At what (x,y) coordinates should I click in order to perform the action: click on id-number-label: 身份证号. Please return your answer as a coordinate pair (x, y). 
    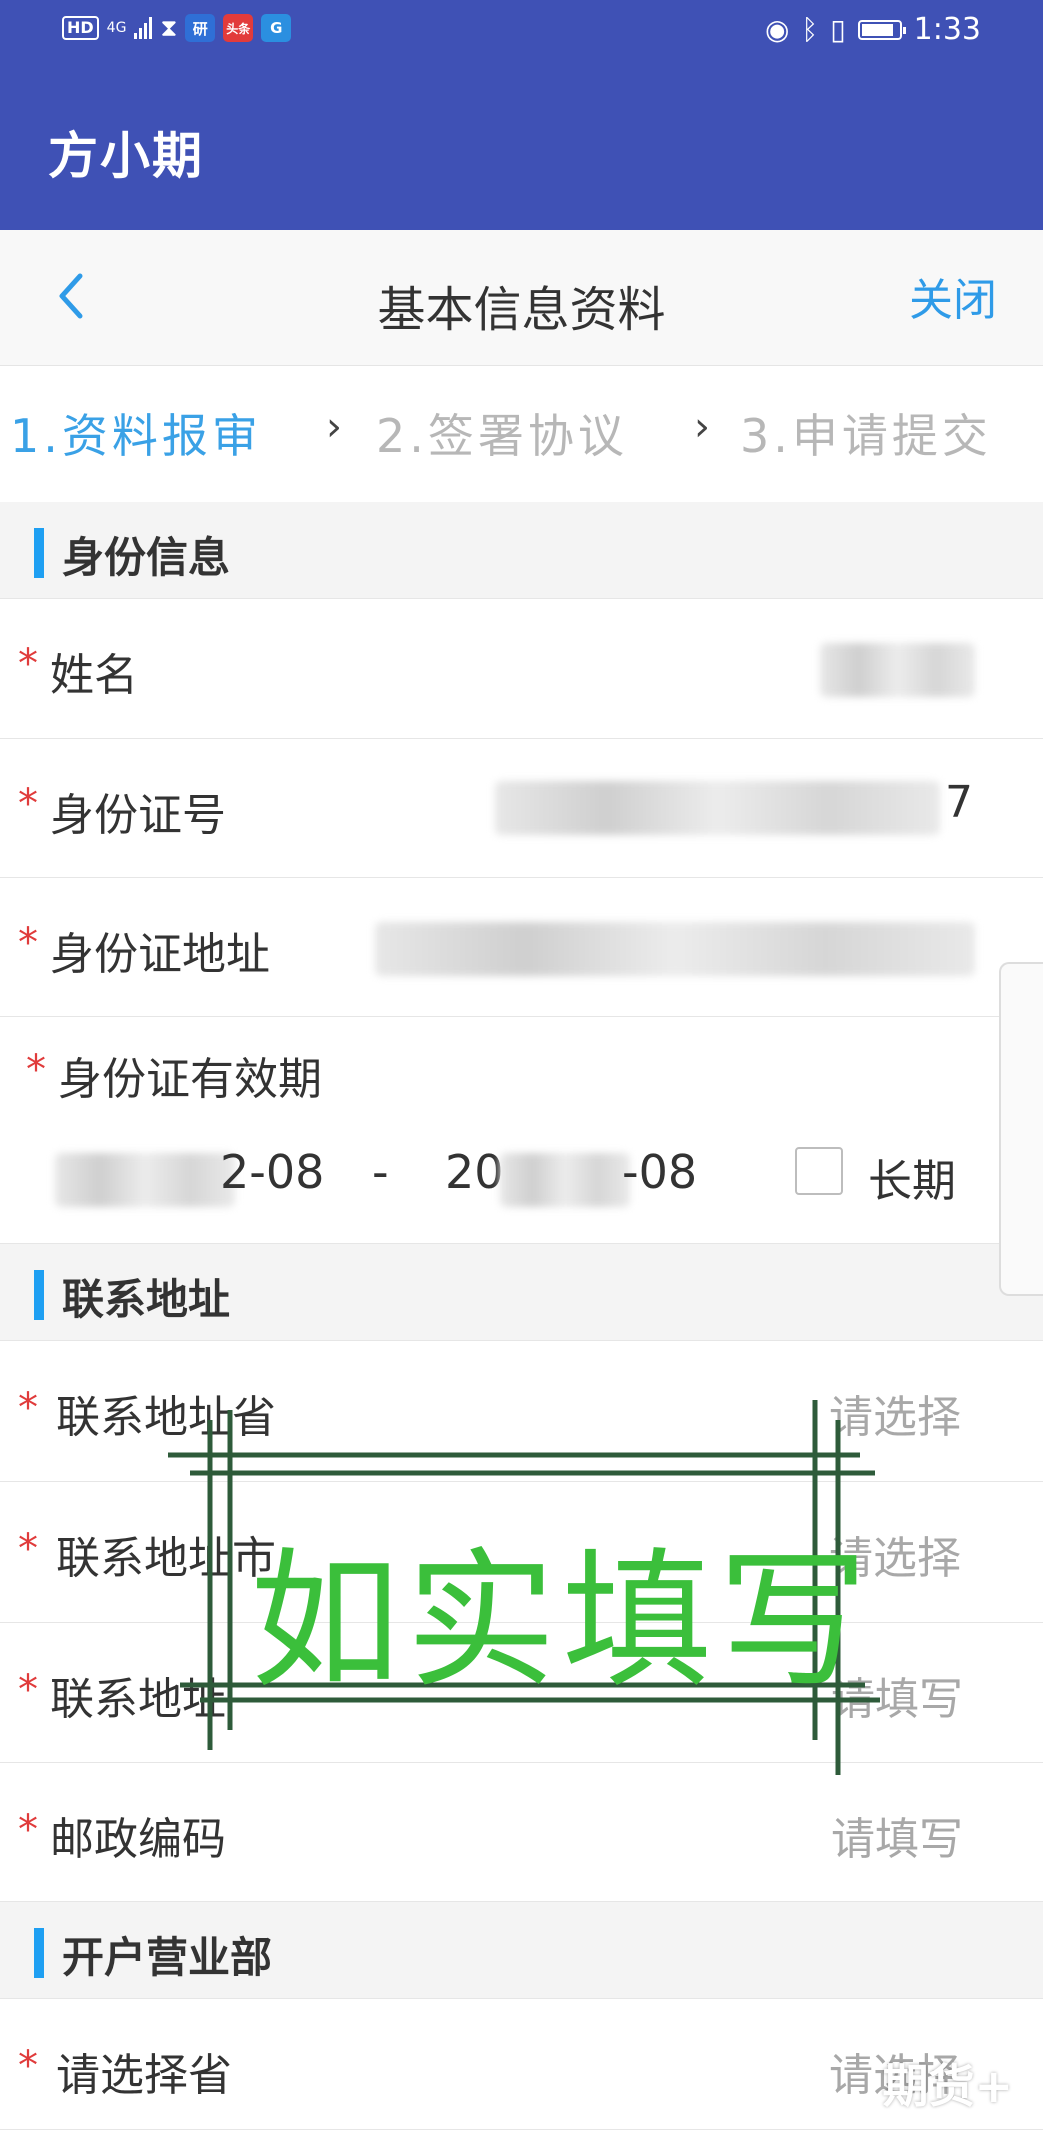
    Looking at the image, I should click on (138, 815).